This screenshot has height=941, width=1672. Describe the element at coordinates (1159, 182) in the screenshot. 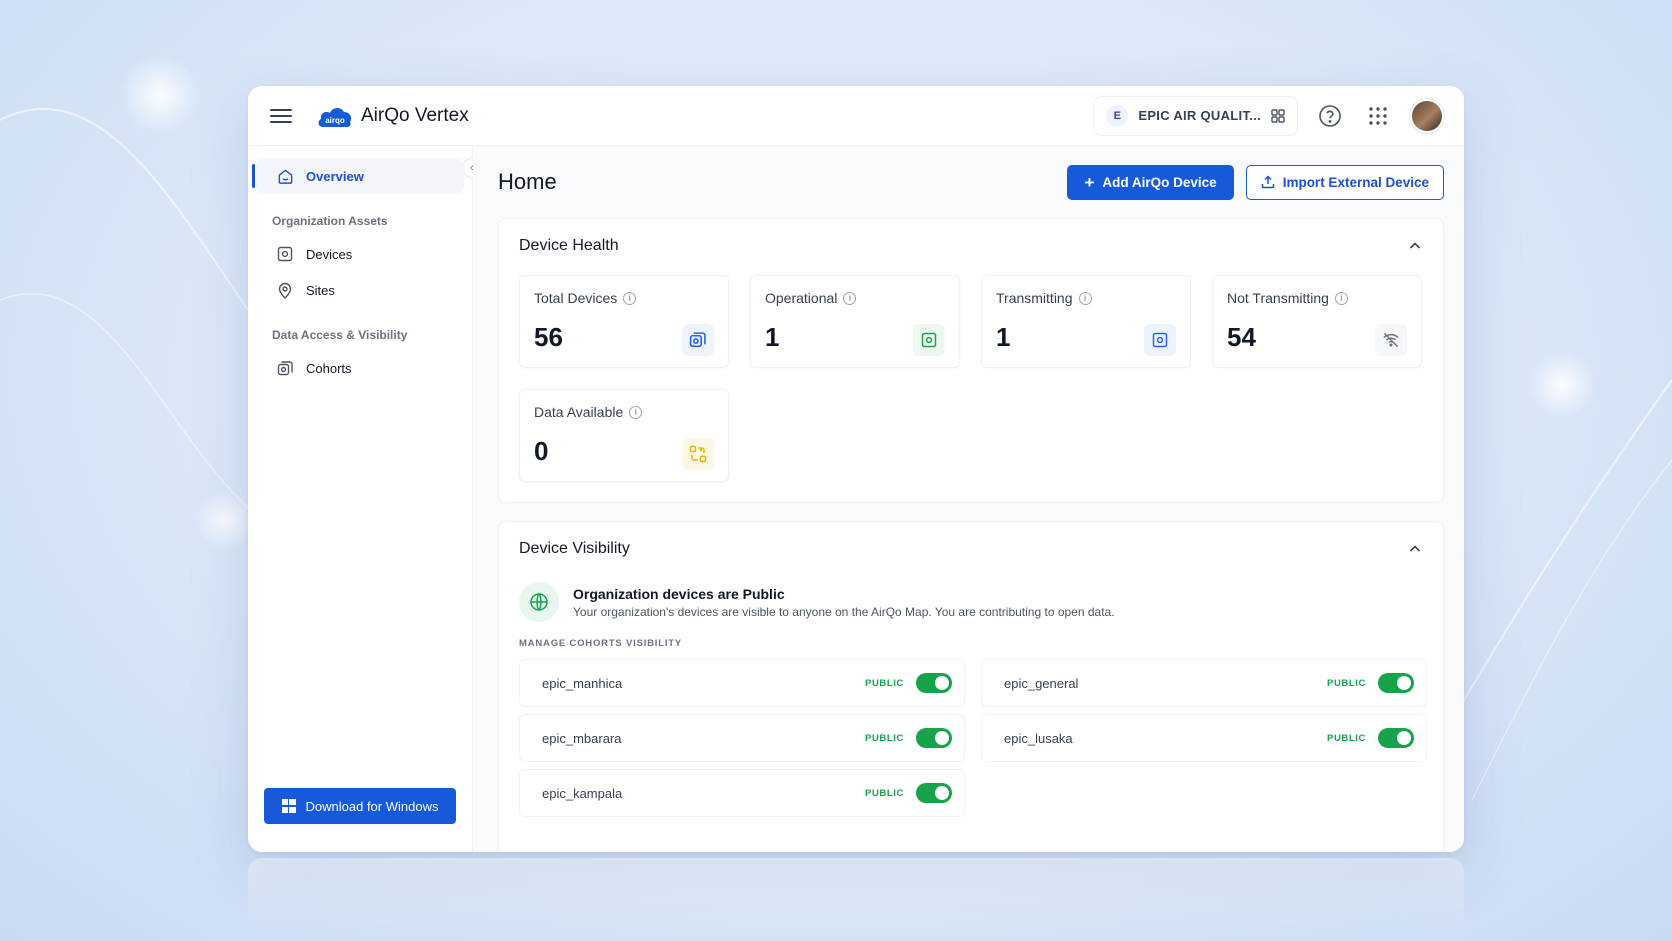

I see `add-device-label: Add AirQo Device` at that location.